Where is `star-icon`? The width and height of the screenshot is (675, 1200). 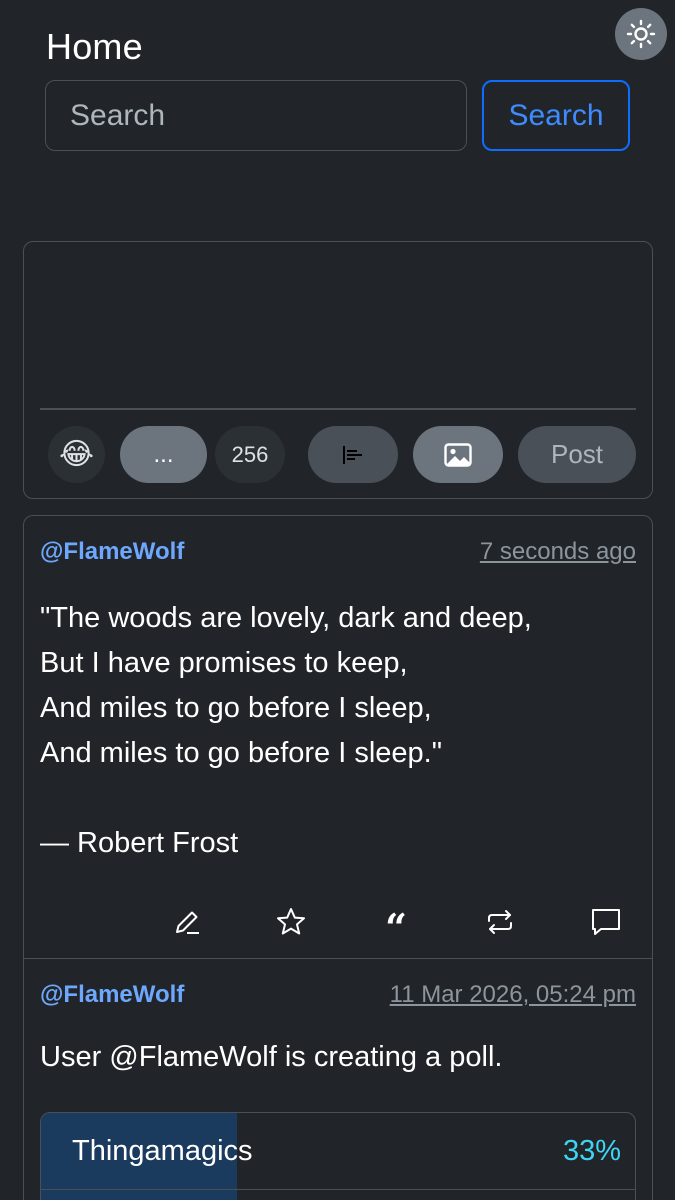 star-icon is located at coordinates (291, 921).